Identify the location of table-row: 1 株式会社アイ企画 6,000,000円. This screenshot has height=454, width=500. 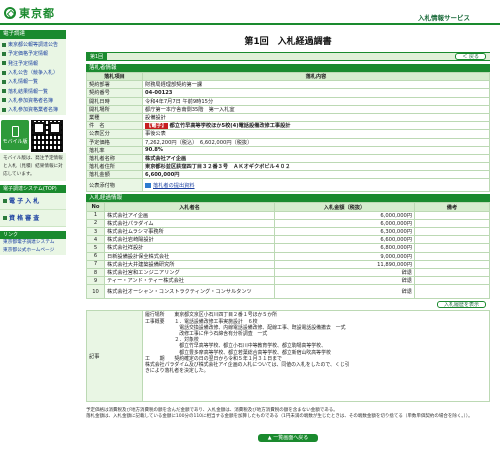
(288, 215).